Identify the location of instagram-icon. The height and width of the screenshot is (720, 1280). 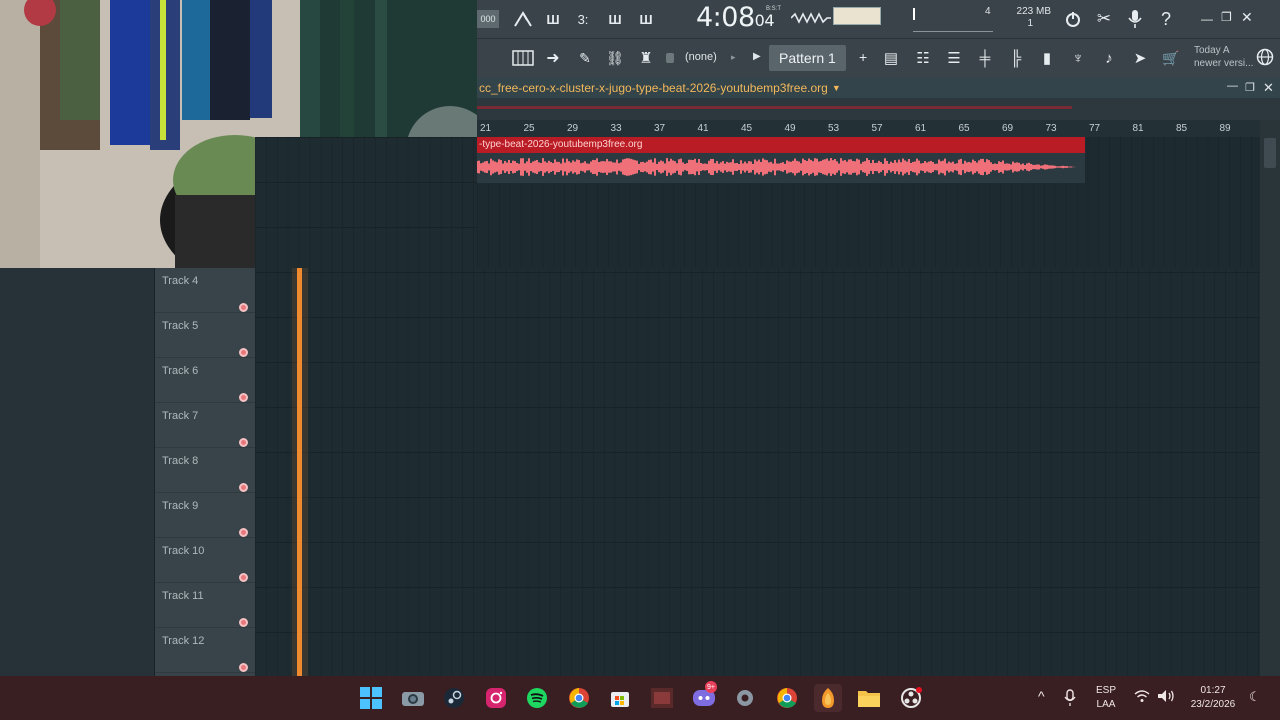
(496, 698).